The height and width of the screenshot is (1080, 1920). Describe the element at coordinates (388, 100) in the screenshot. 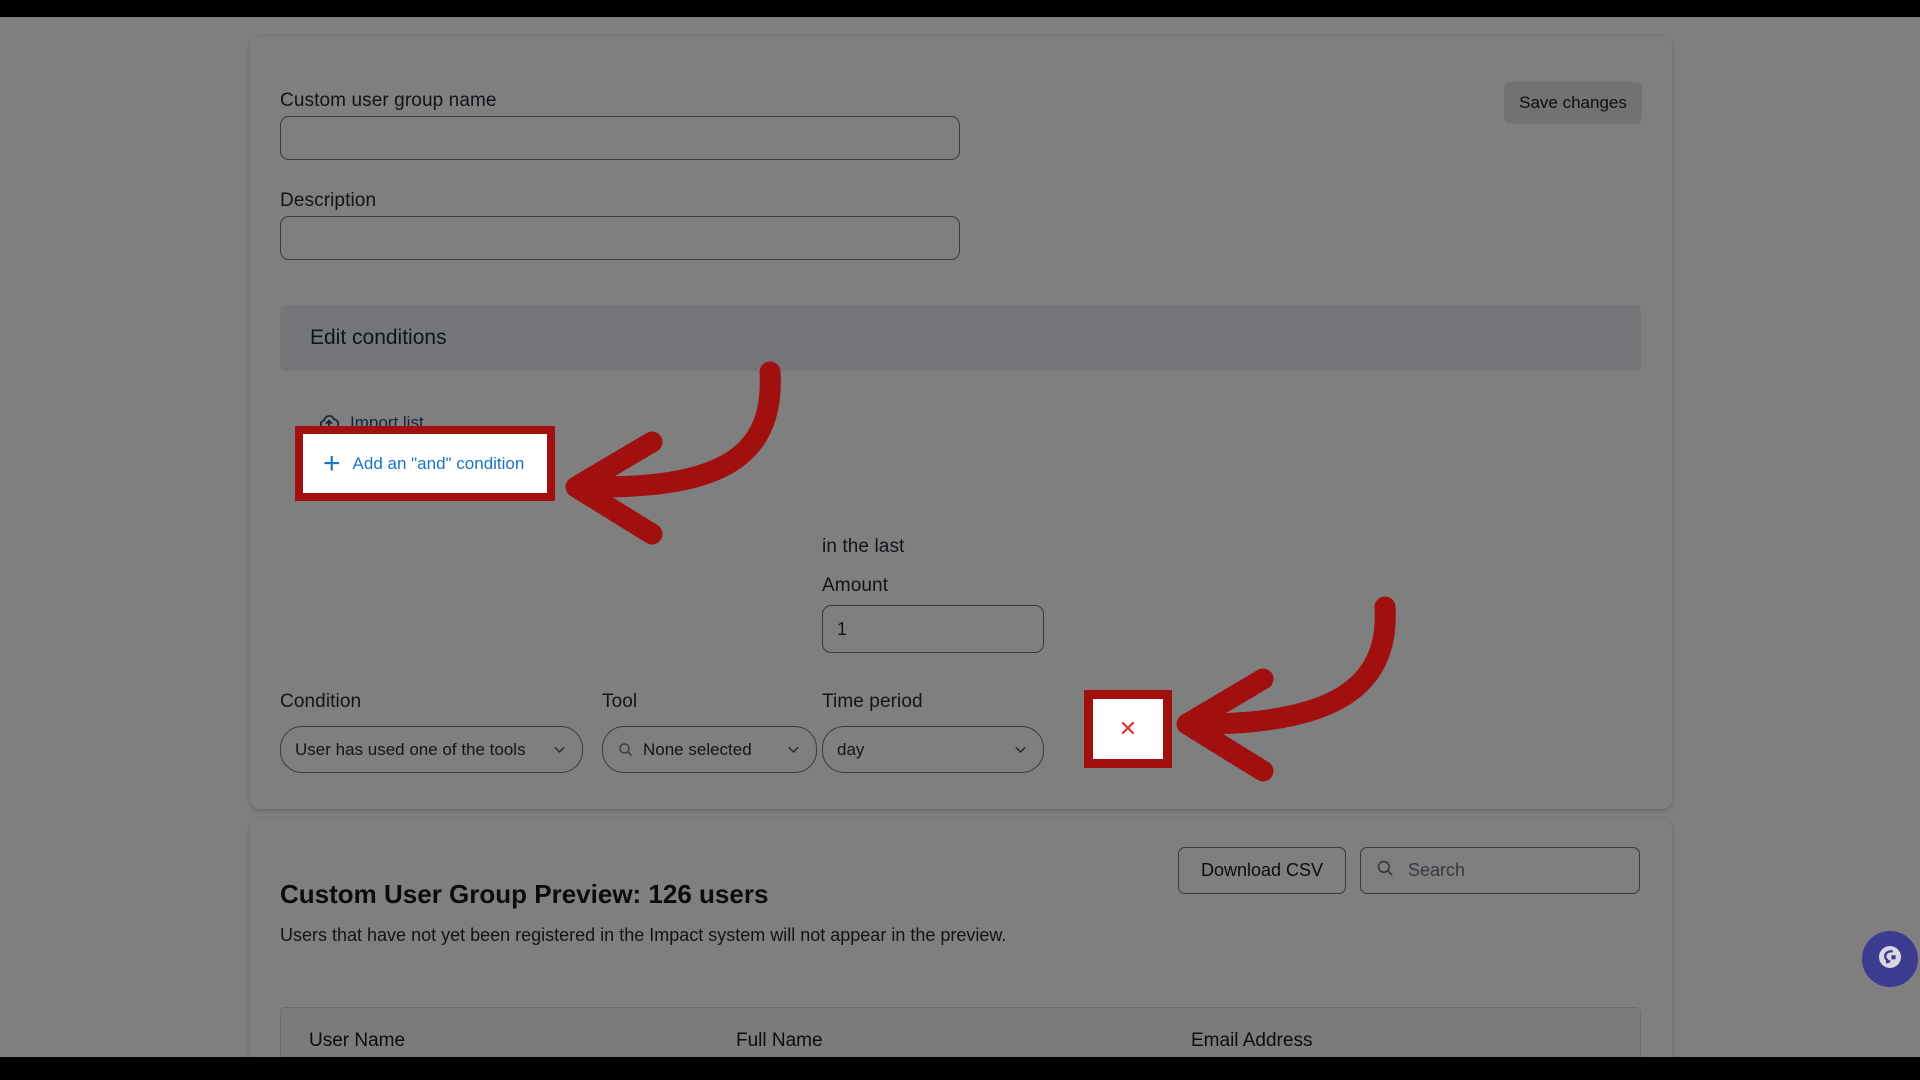

I see `group-name-label: Custom user group name` at that location.